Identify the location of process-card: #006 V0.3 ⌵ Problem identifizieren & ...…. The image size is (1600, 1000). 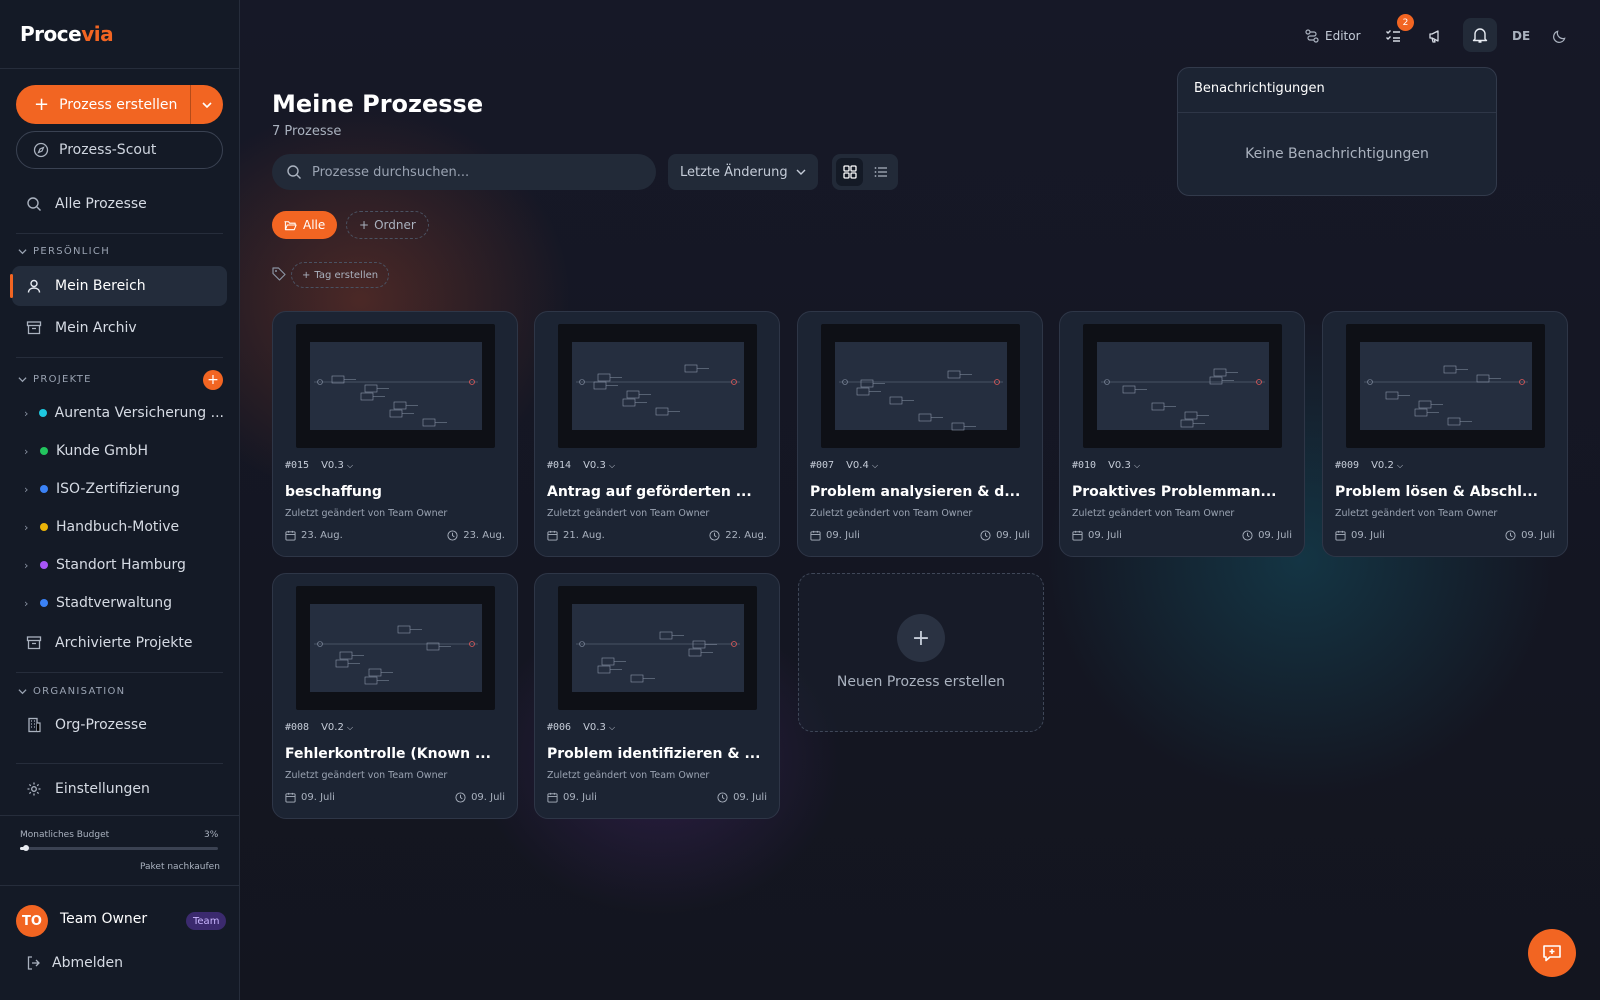
(657, 696).